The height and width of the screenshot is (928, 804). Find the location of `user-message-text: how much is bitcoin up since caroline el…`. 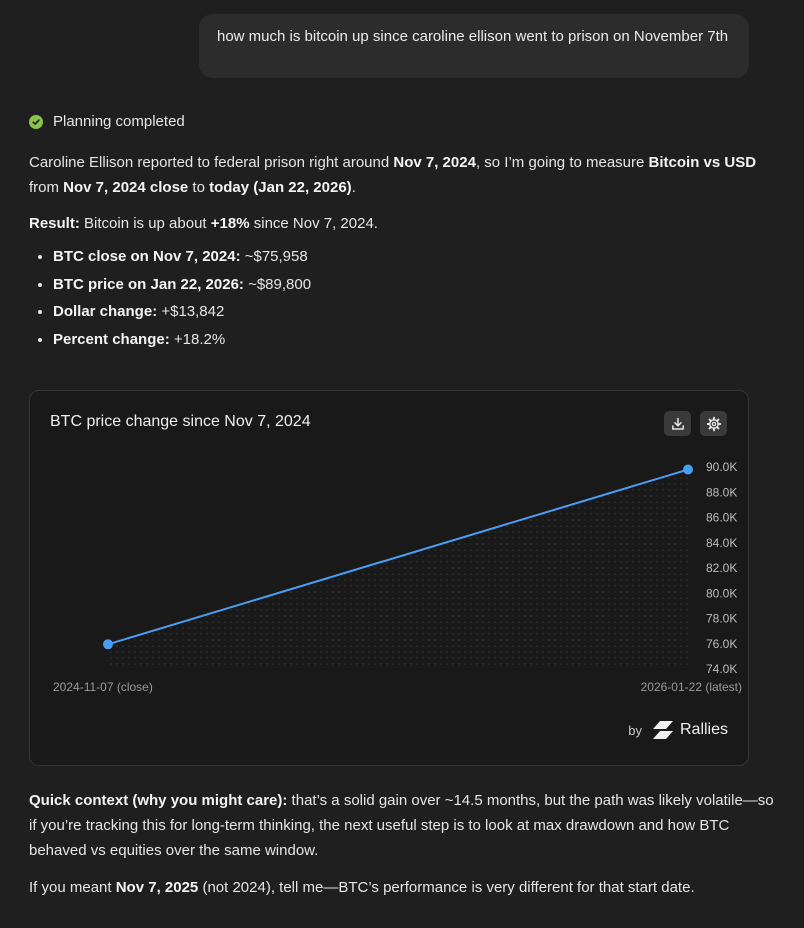

user-message-text: how much is bitcoin up since caroline el… is located at coordinates (473, 36).